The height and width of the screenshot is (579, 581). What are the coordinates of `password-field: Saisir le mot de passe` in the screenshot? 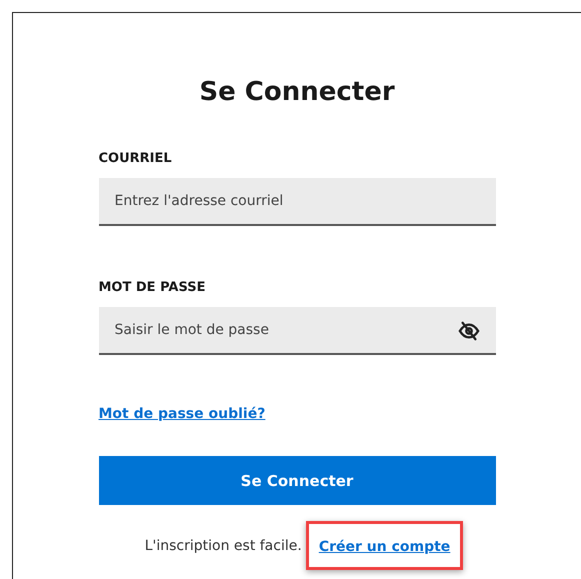 It's located at (297, 330).